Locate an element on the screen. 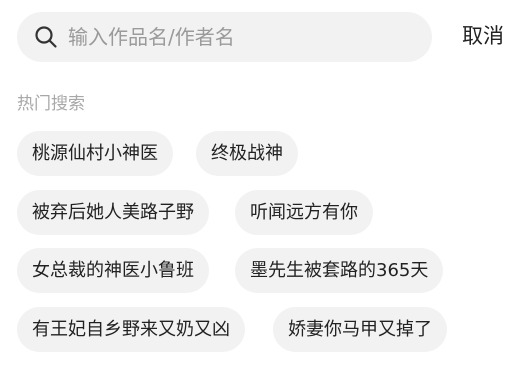 The height and width of the screenshot is (376, 525). hot-search-tag: 桃源仙村小神医 is located at coordinates (95, 153).